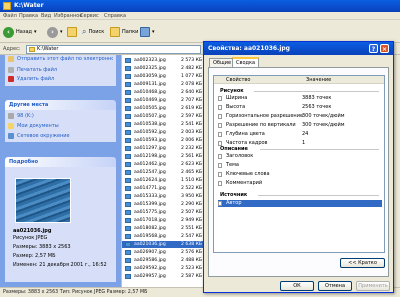 Image resolution: width=400 pixels, height=297 pixels. I want to click on menu-help: Справка, so click(115, 16).